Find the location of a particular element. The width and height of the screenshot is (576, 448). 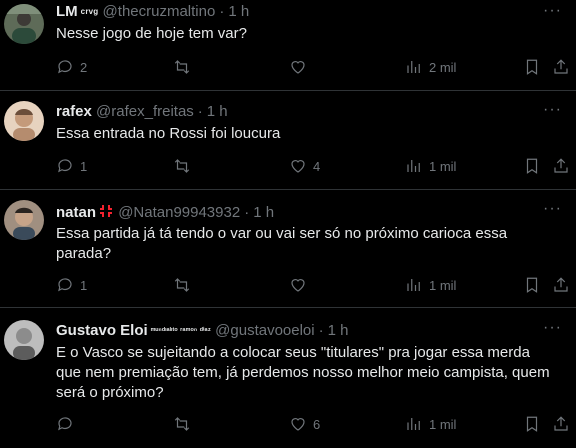

display-name: Gustavo Eloi is located at coordinates (102, 330).